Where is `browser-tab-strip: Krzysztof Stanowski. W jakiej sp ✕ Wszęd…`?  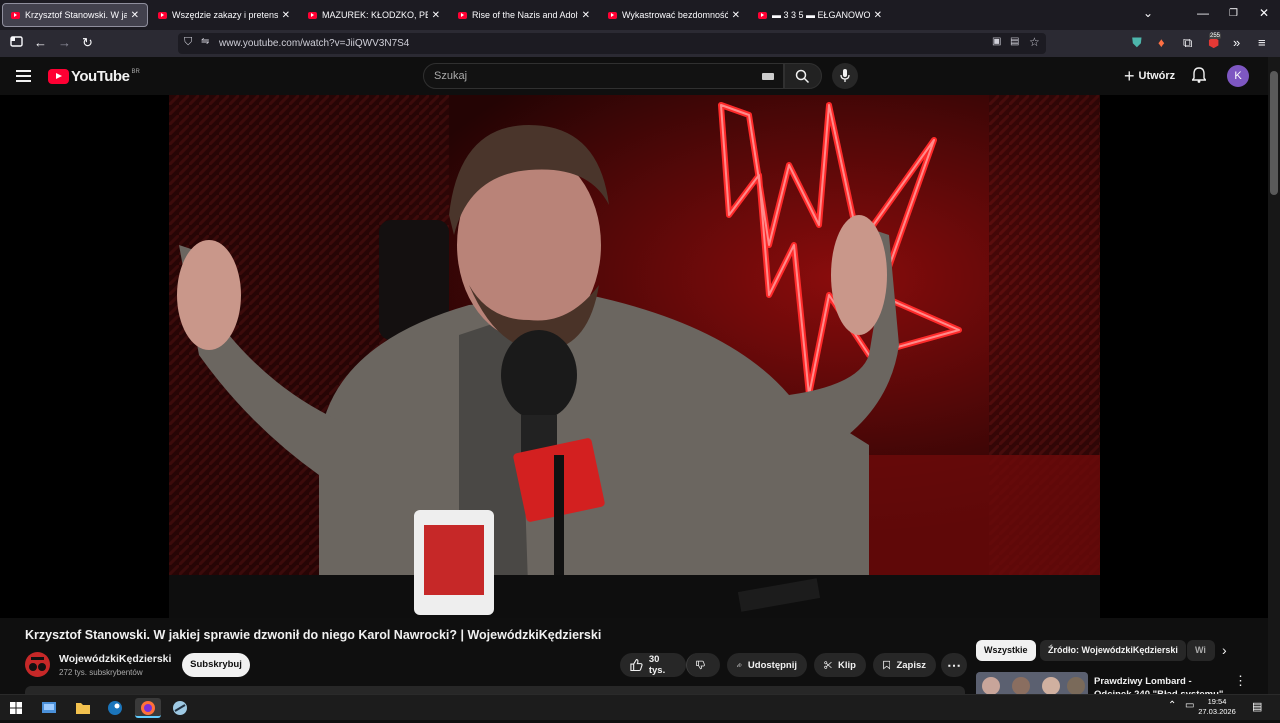
browser-tab-strip: Krzysztof Stanowski. W jakiej sp ✕ Wszęd… is located at coordinates (640, 15).